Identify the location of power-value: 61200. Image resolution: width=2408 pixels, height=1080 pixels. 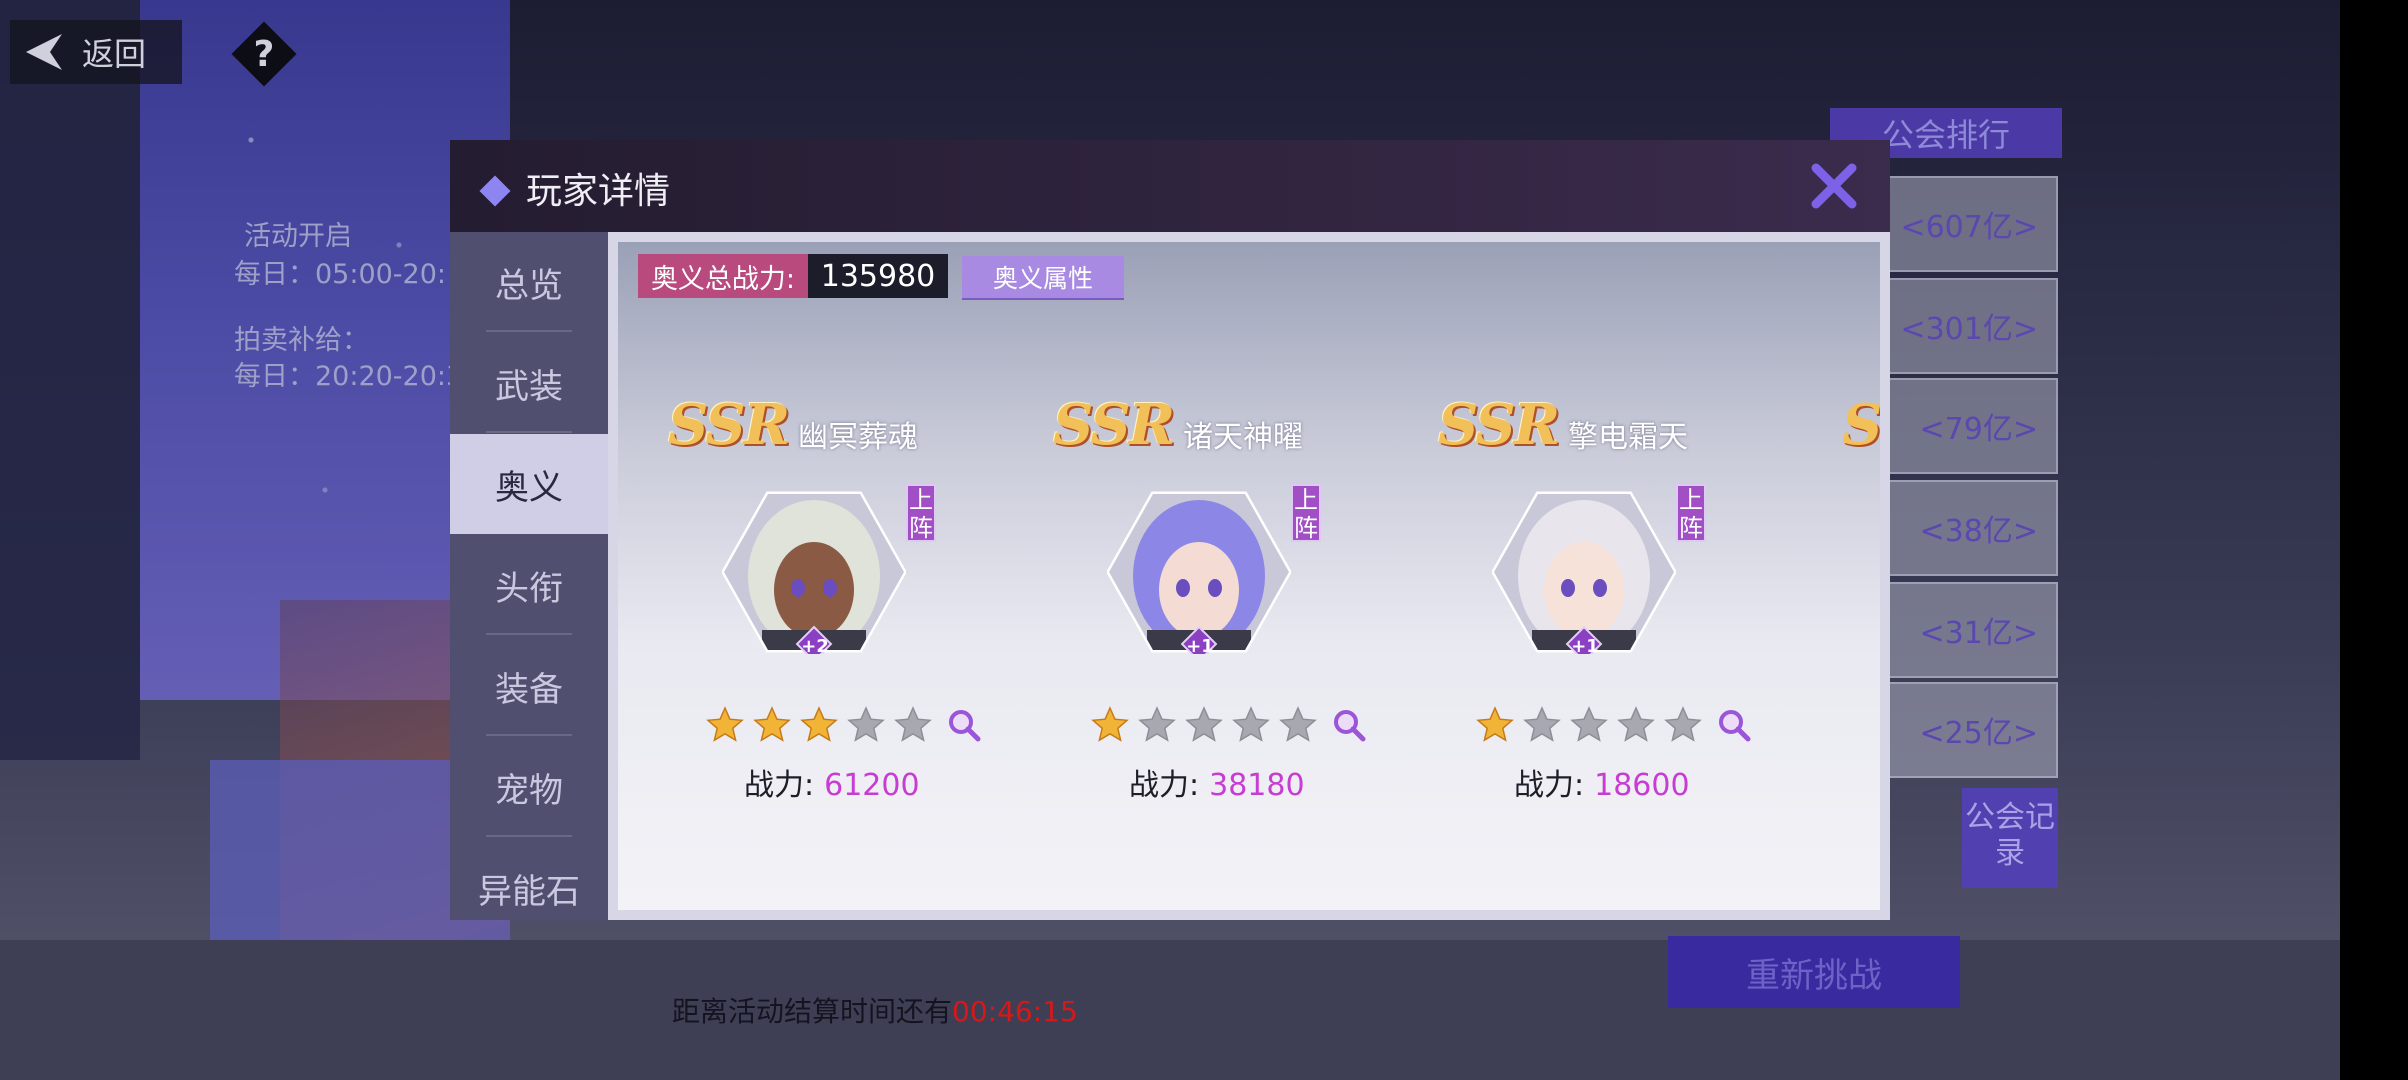
(872, 785).